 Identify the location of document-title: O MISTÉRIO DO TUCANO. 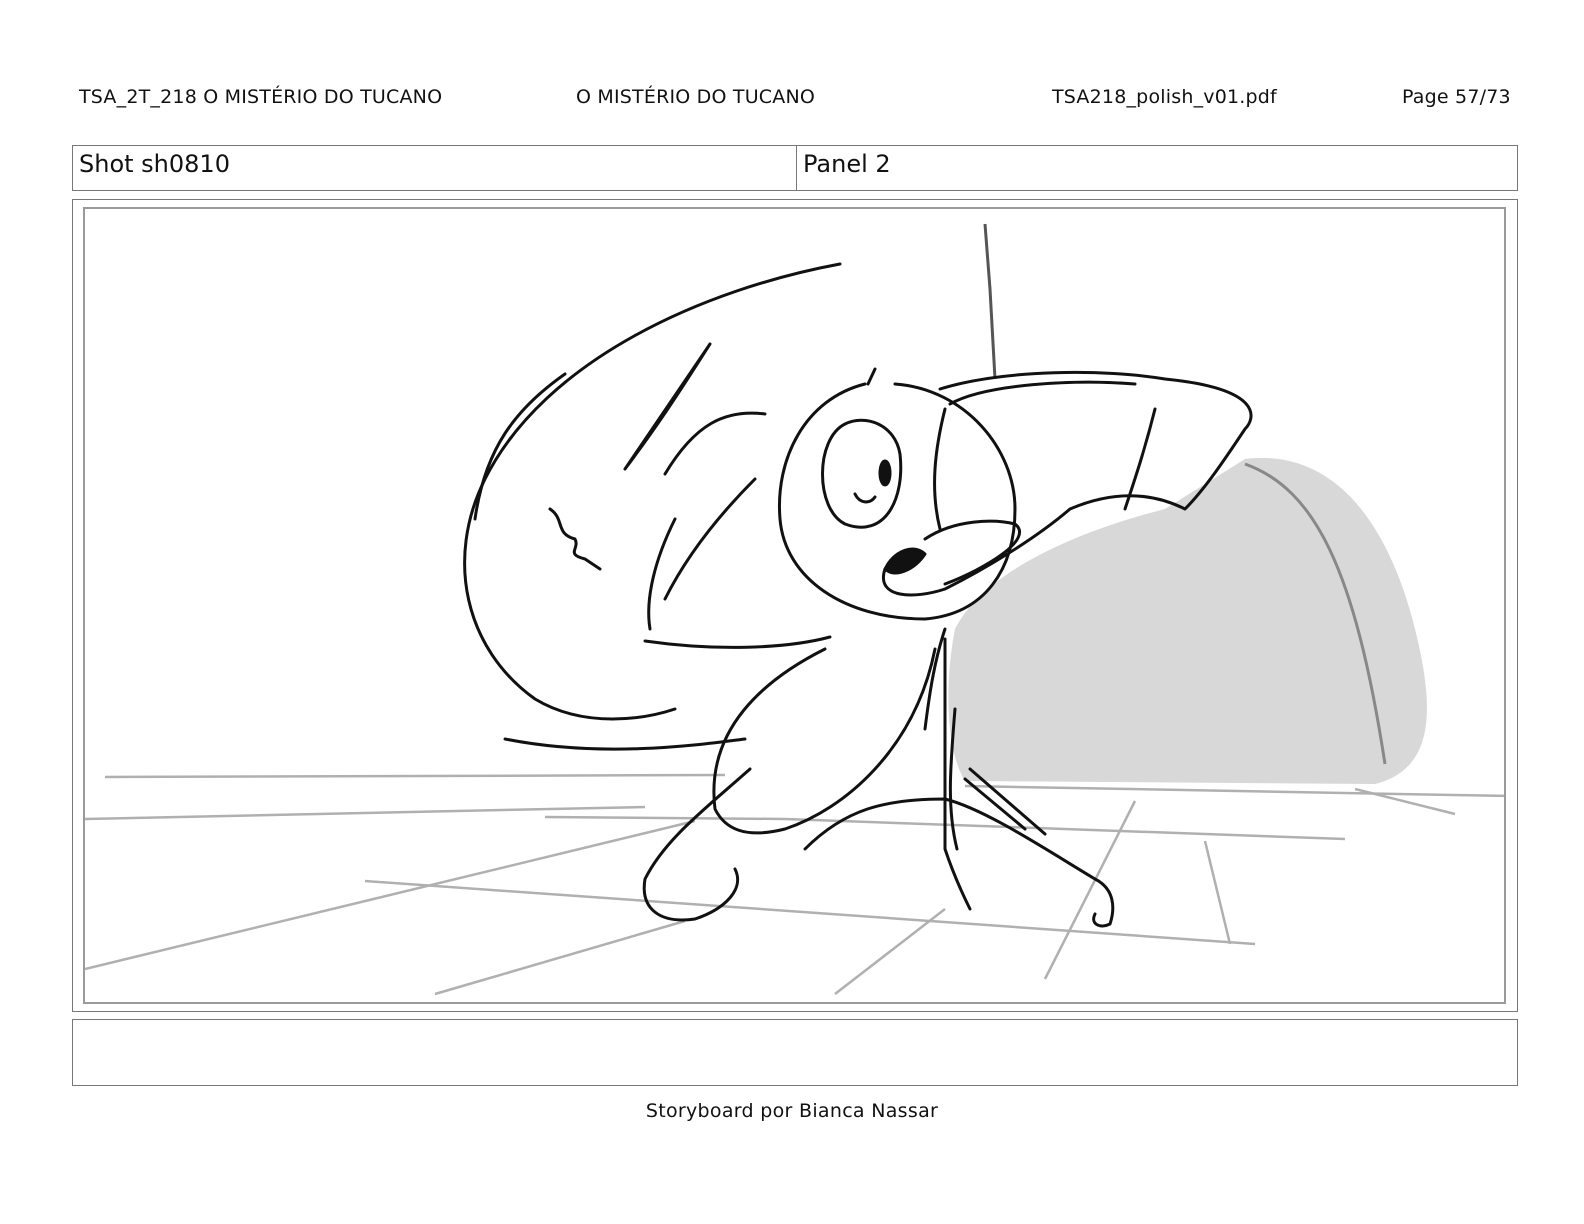
(696, 97).